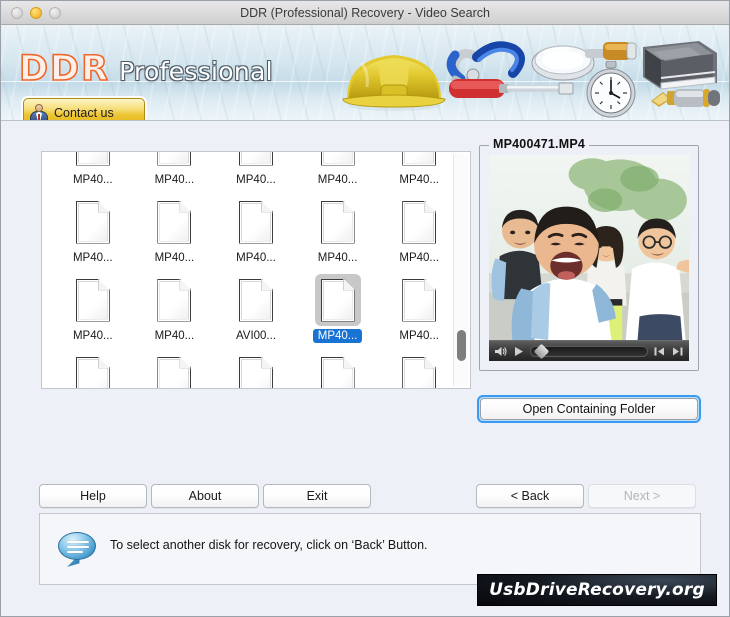 This screenshot has width=730, height=617. I want to click on next-button: Next >, so click(642, 496).